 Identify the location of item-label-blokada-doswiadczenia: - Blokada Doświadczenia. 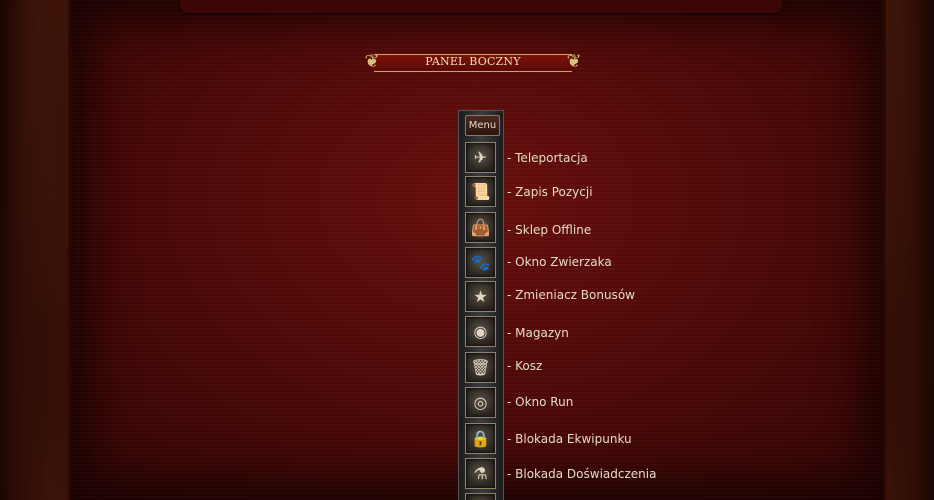
(582, 474).